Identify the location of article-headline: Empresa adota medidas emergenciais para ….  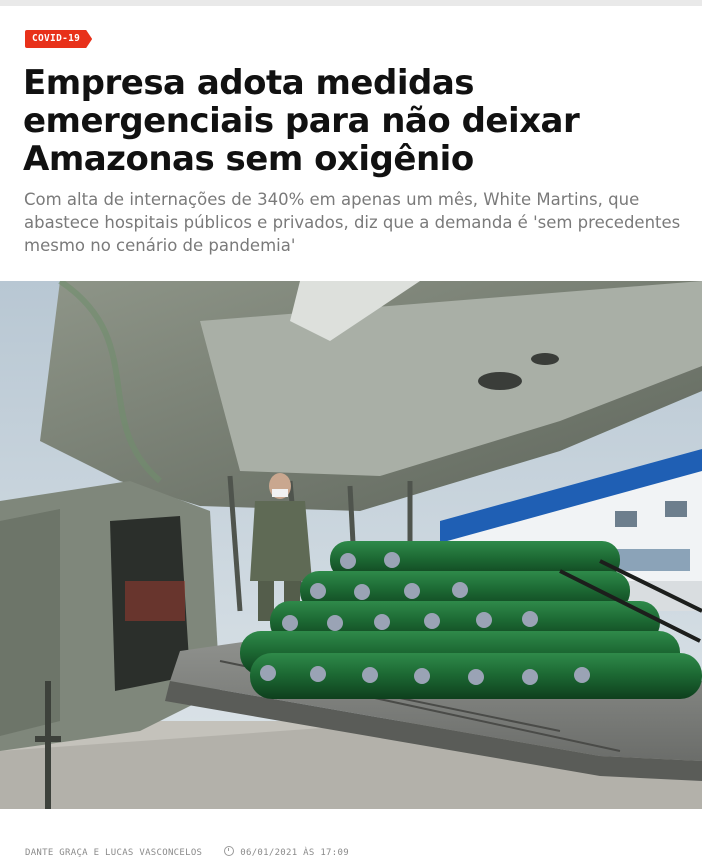
(301, 121).